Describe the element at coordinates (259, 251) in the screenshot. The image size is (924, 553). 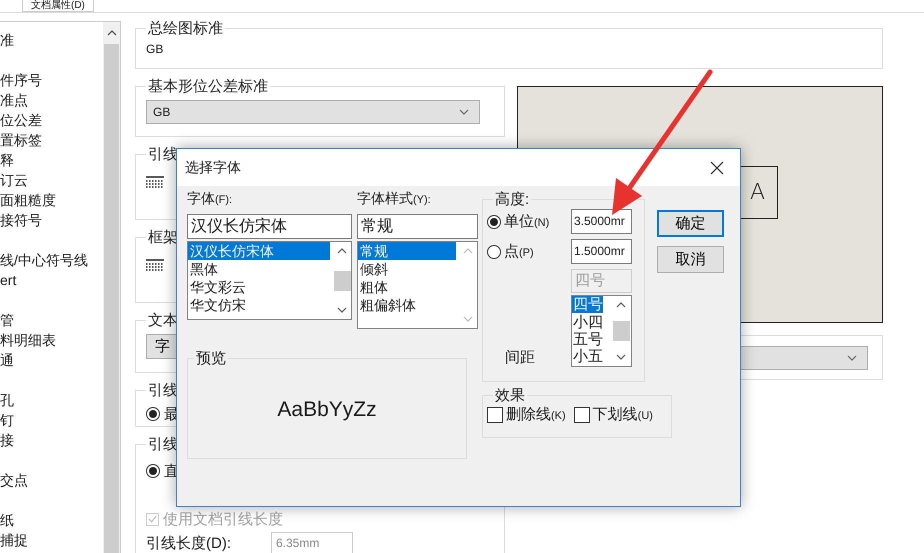
I see `list-item: 汉仪长仿宋体` at that location.